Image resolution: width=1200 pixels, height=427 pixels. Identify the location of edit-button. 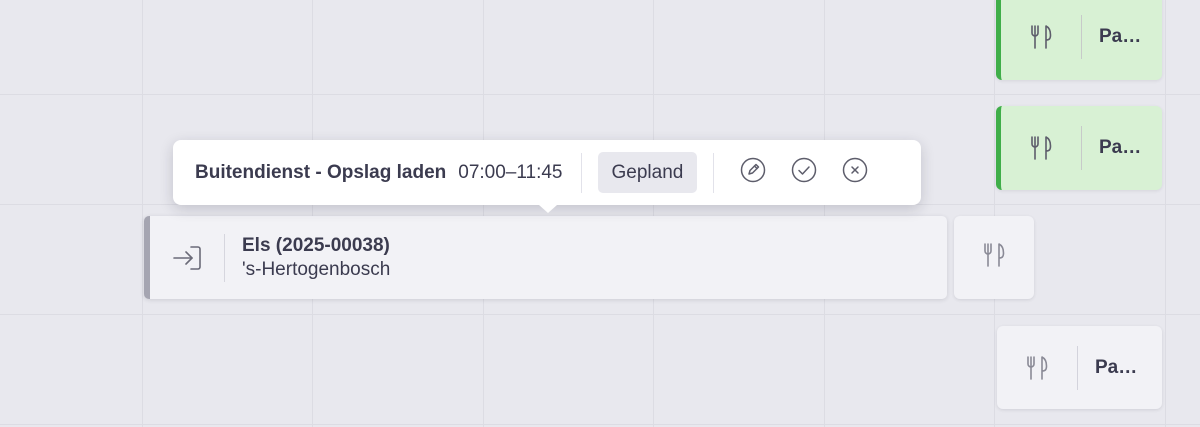
(753, 172).